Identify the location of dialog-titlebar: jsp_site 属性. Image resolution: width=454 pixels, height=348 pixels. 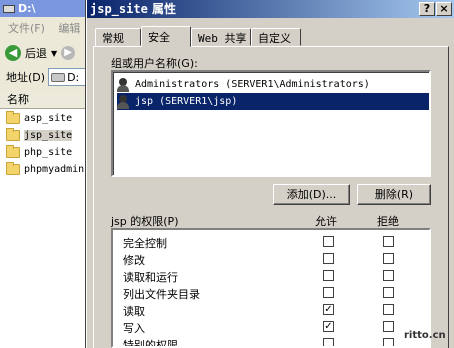
(270, 9).